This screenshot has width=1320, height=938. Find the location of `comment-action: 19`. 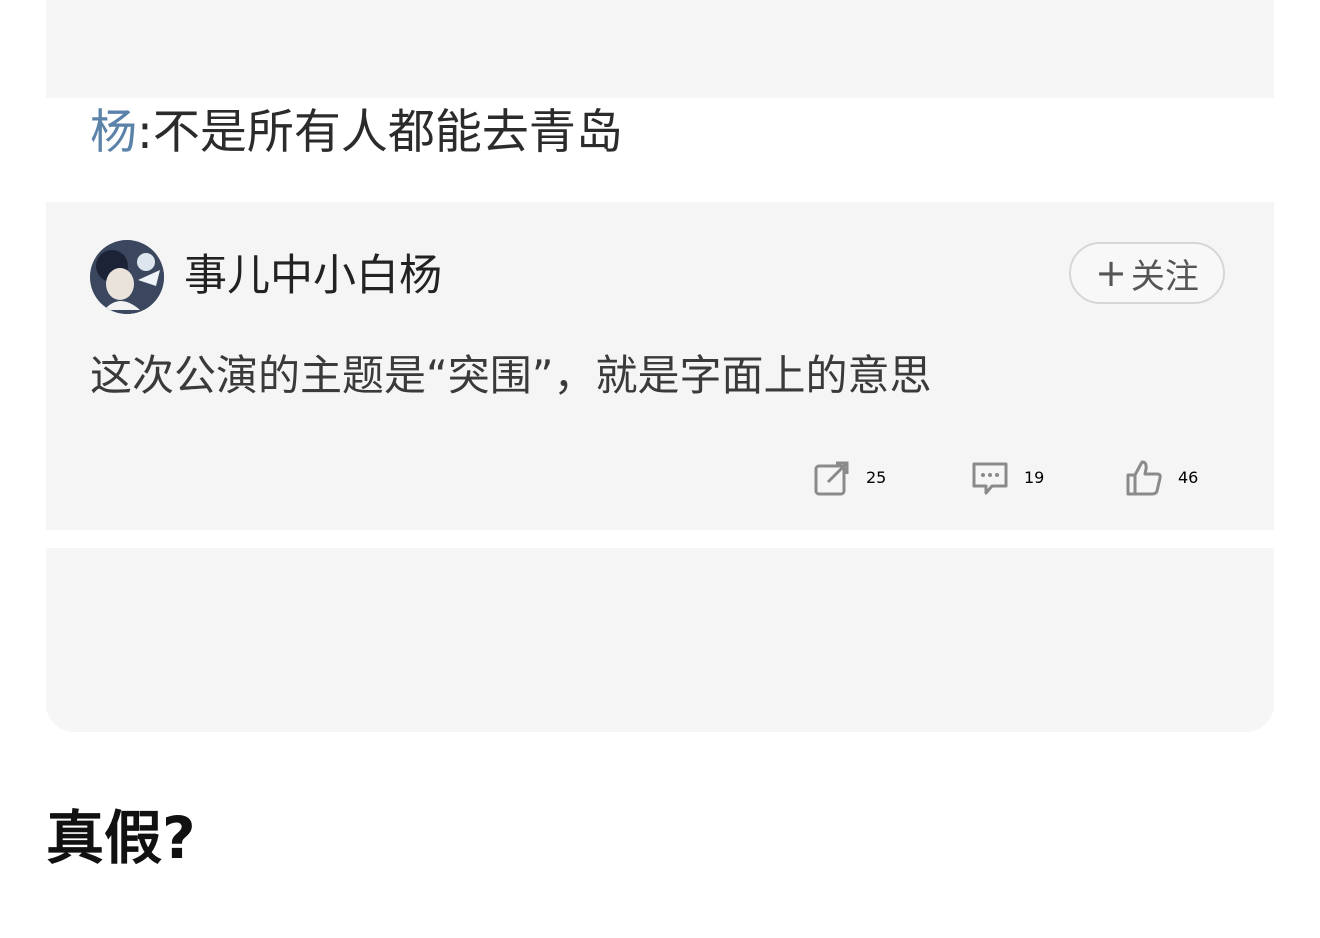

comment-action: 19 is located at coordinates (1007, 478).